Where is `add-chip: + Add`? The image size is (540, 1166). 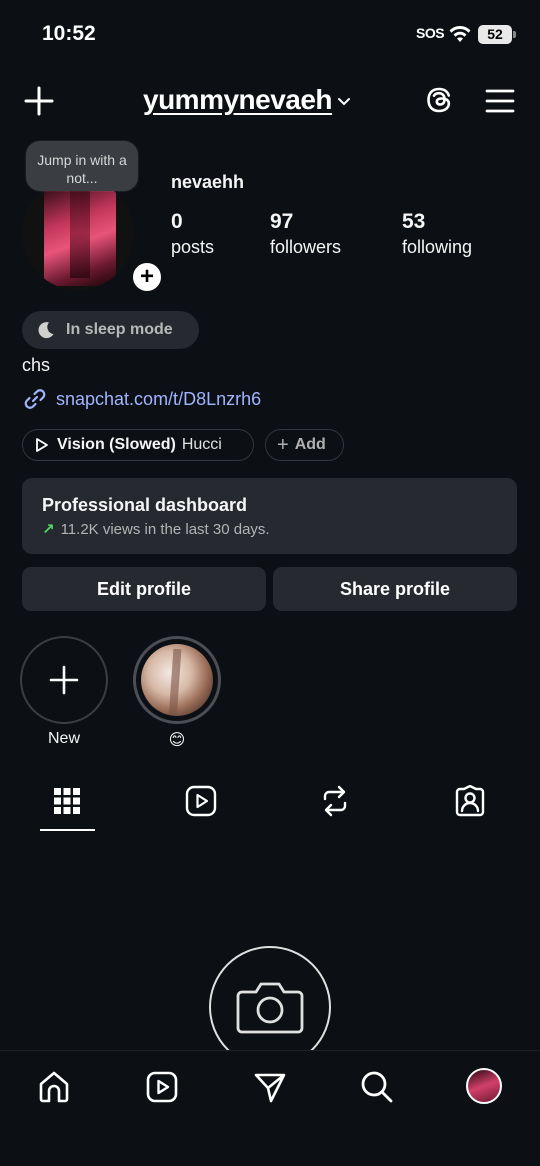
add-chip: + Add is located at coordinates (304, 445).